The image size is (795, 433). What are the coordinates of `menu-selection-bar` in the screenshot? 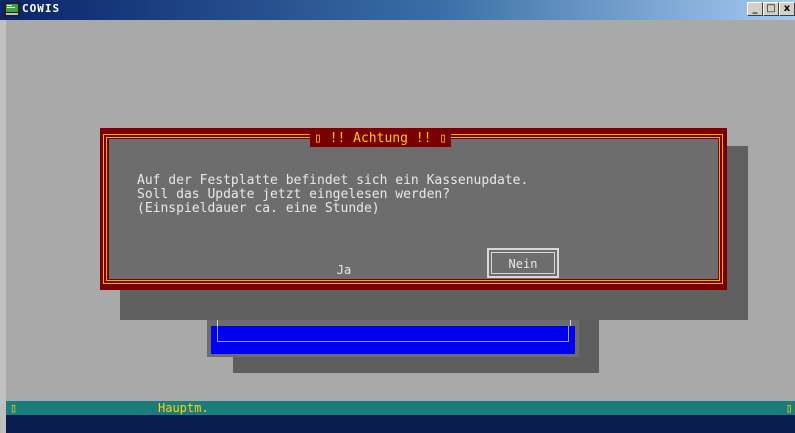 It's located at (393, 340).